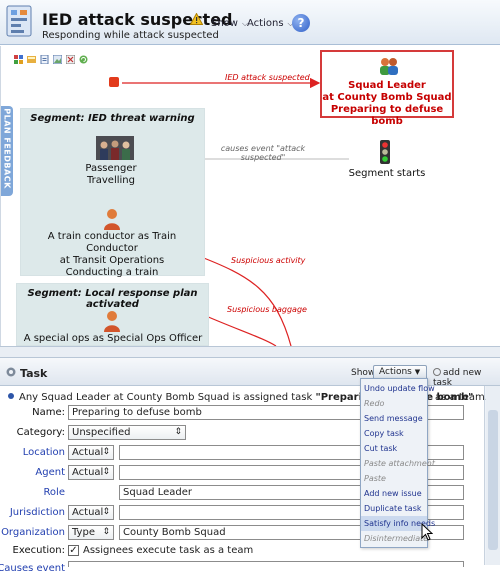  What do you see at coordinates (32, 492) in the screenshot?
I see `role-label: Role` at bounding box center [32, 492].